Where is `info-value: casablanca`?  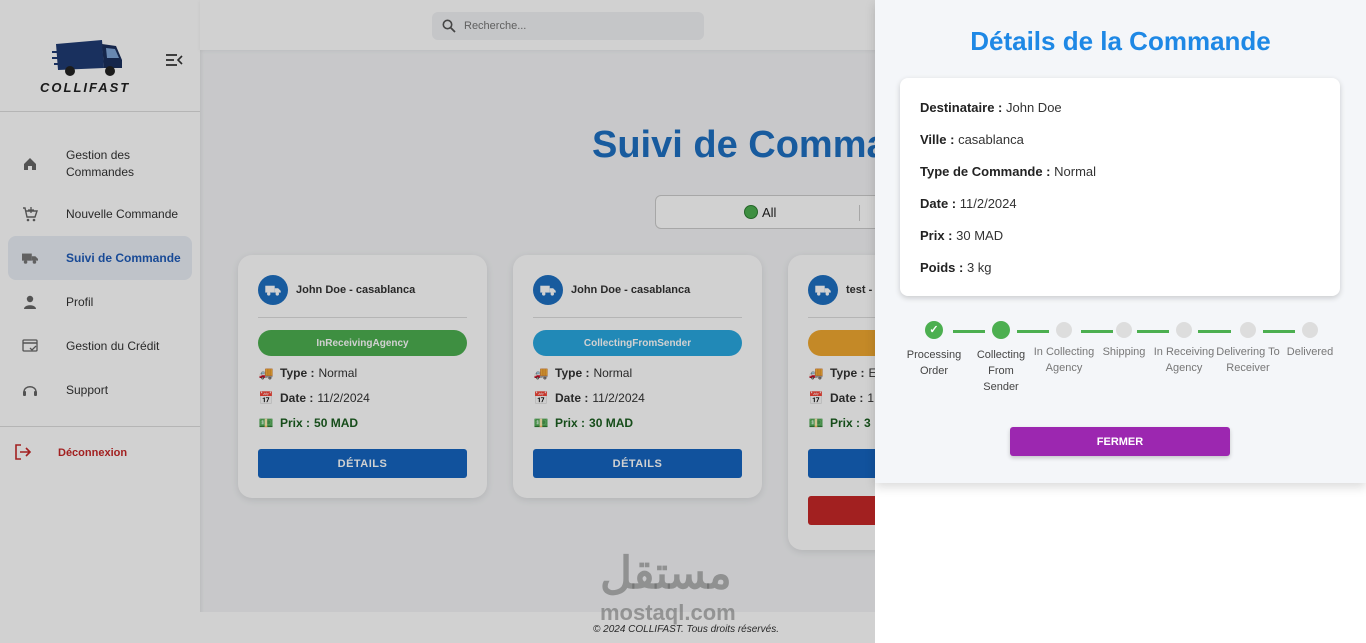 info-value: casablanca is located at coordinates (991, 139).